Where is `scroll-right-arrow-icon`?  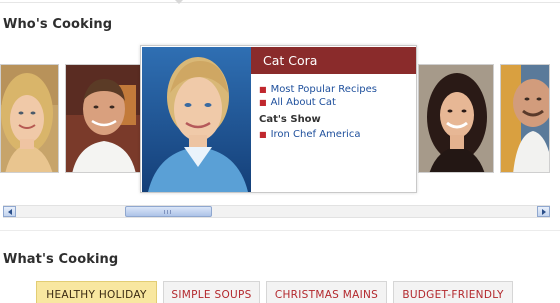
scroll-right-arrow-icon is located at coordinates (543, 211).